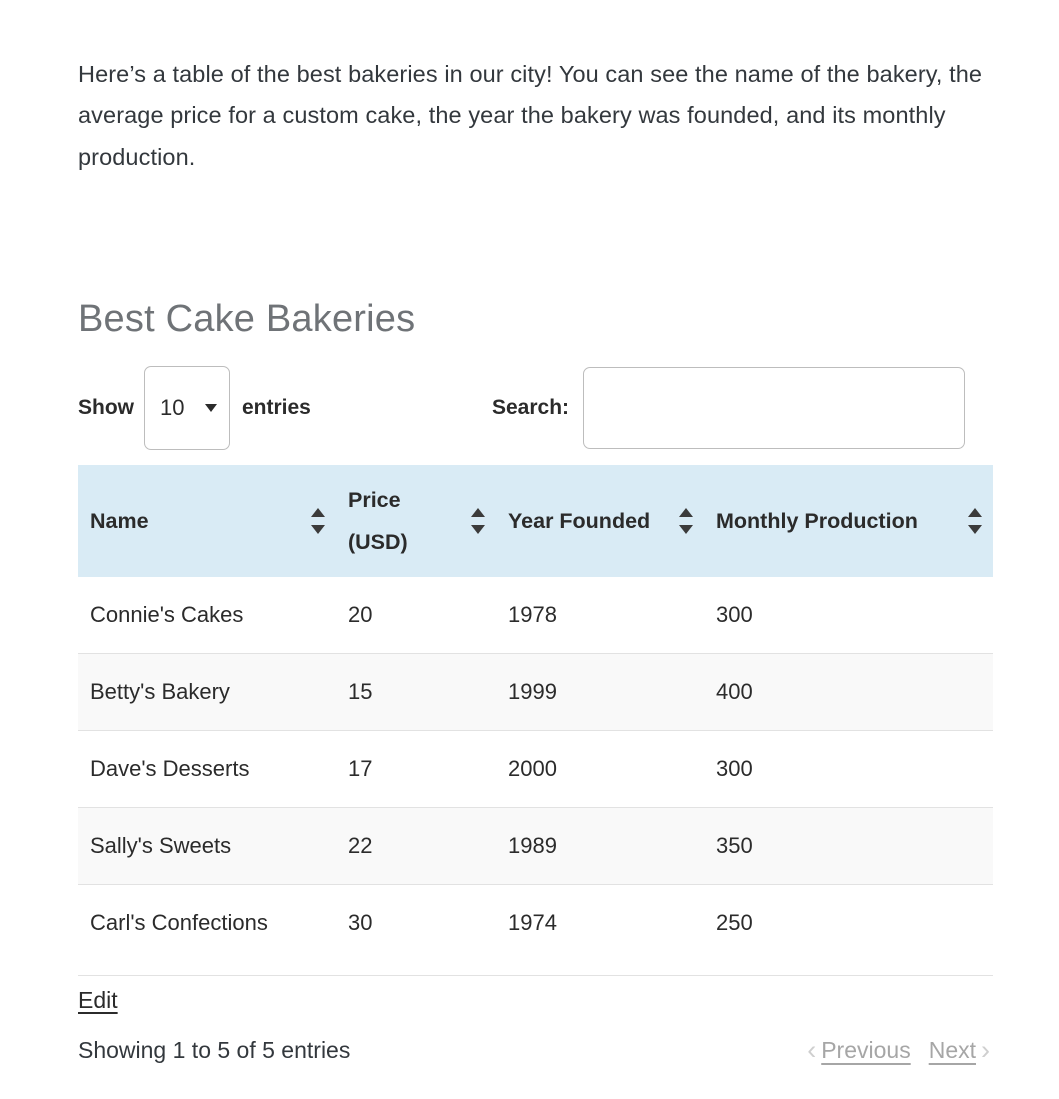 The height and width of the screenshot is (1099, 1059). What do you see at coordinates (812, 1049) in the screenshot?
I see `chevron-left-icon: ‹` at bounding box center [812, 1049].